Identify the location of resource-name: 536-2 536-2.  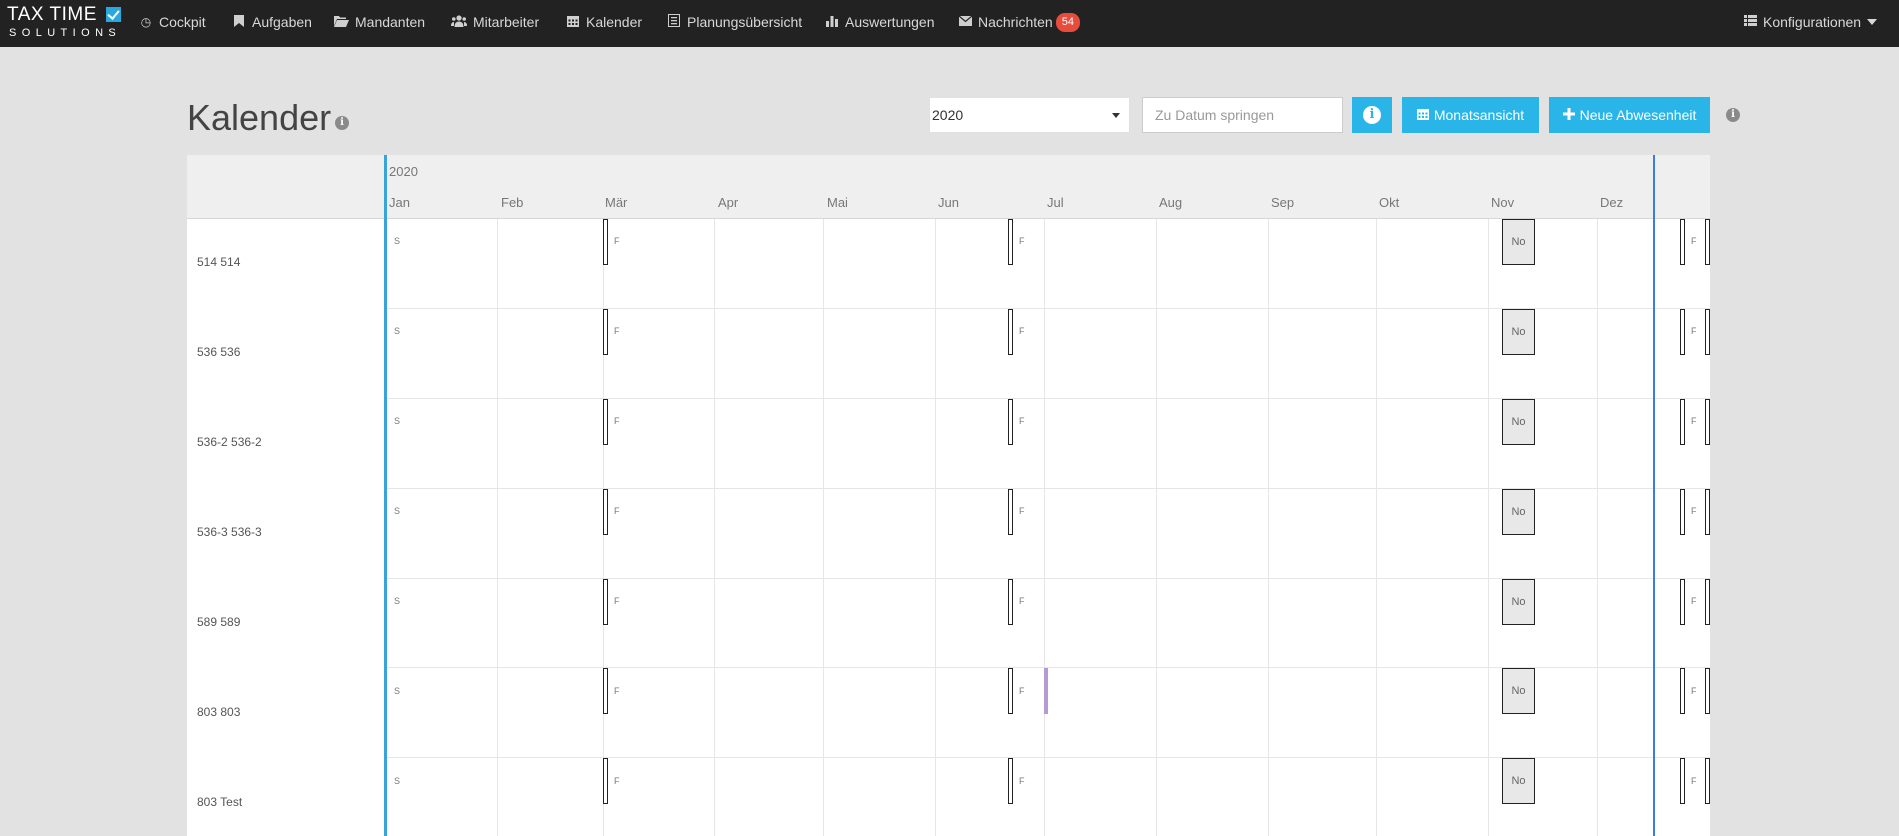
(229, 442).